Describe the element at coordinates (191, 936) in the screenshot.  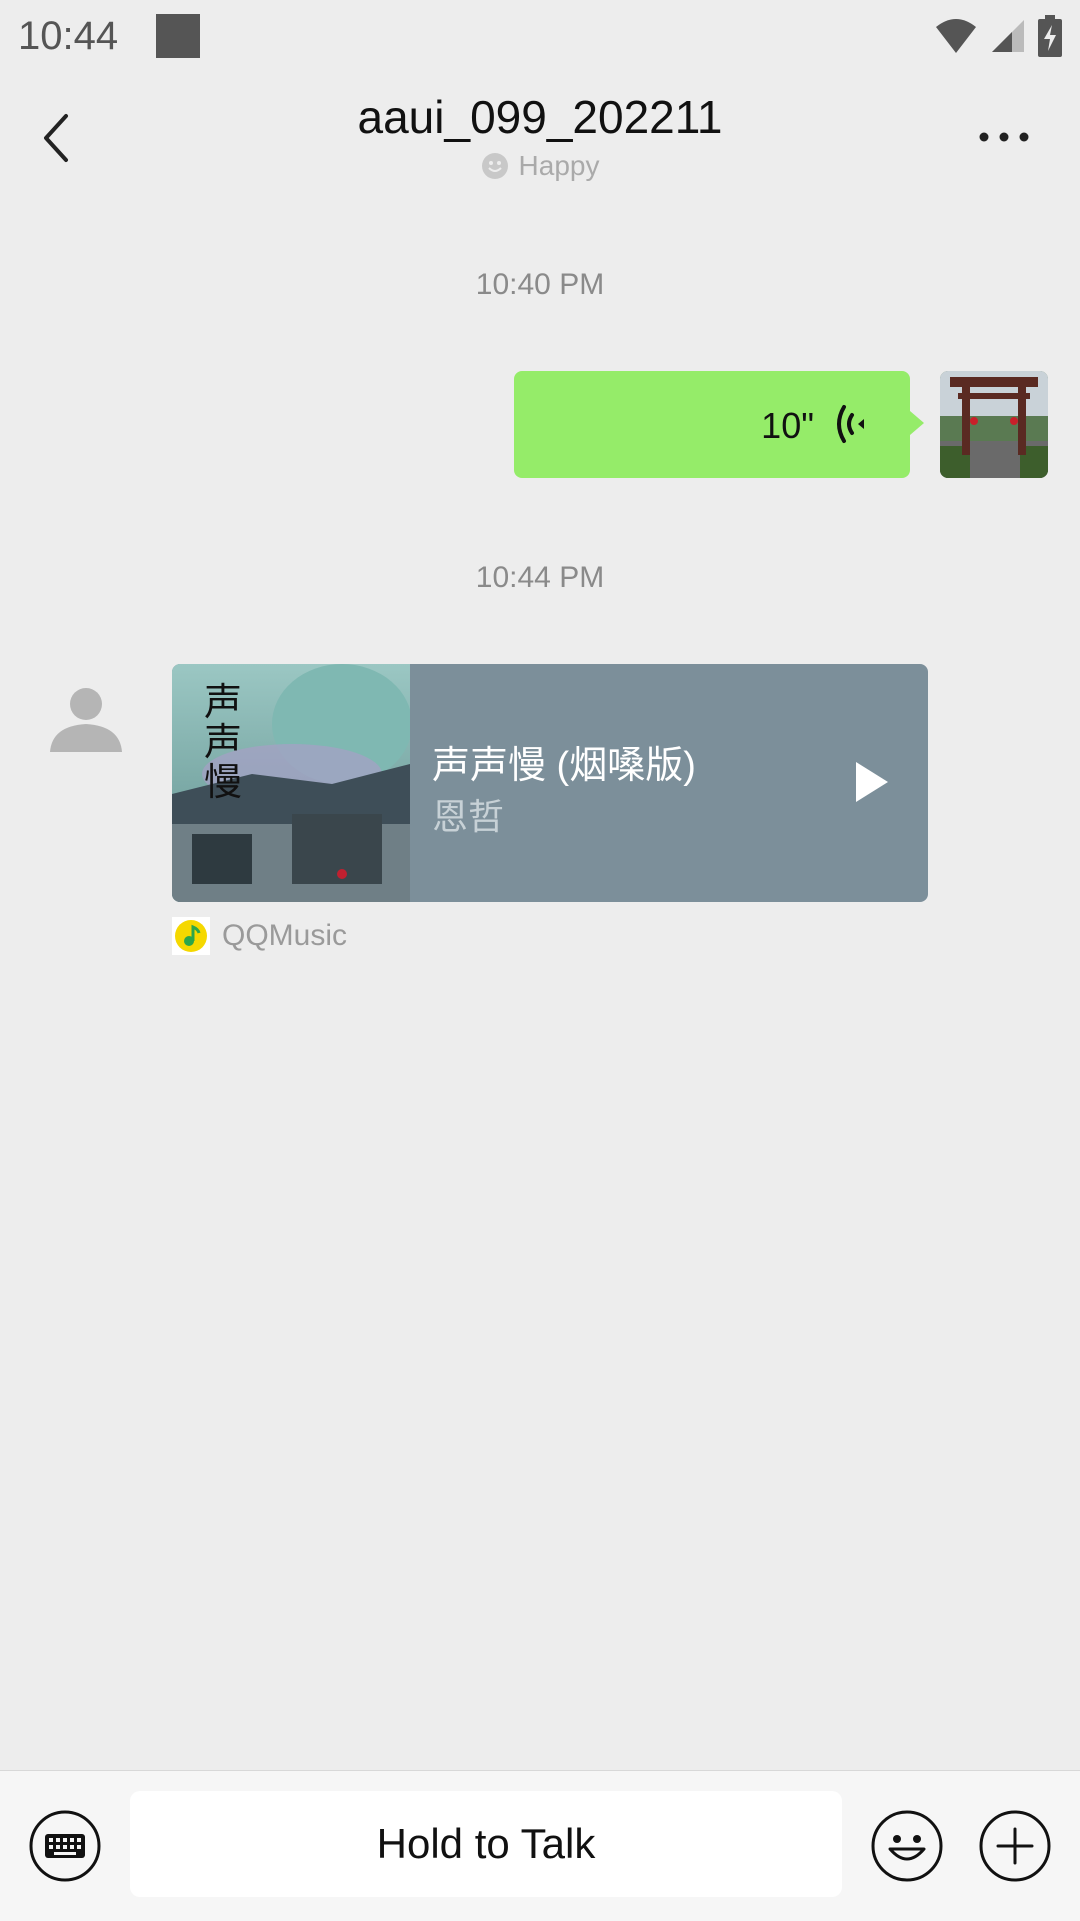
I see `qqmusic-logo-icon` at that location.